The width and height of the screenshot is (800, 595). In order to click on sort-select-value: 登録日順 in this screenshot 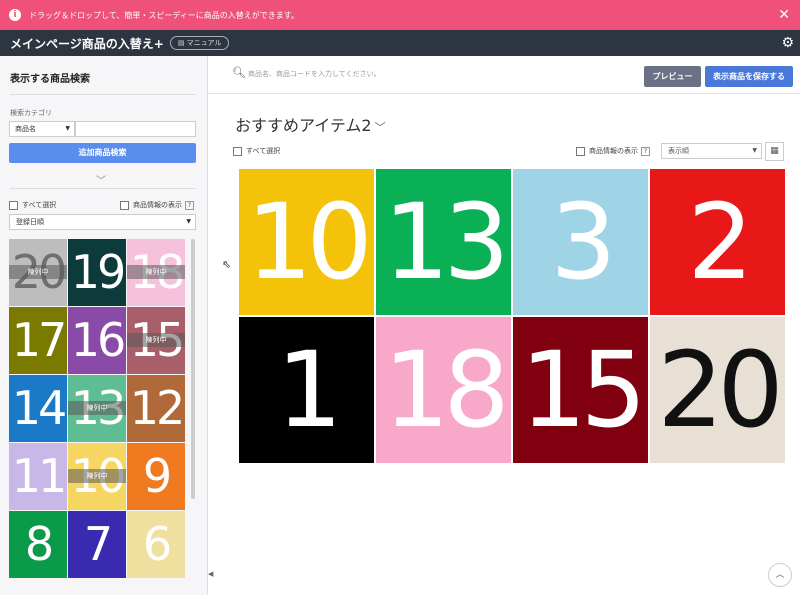, I will do `click(30, 222)`.